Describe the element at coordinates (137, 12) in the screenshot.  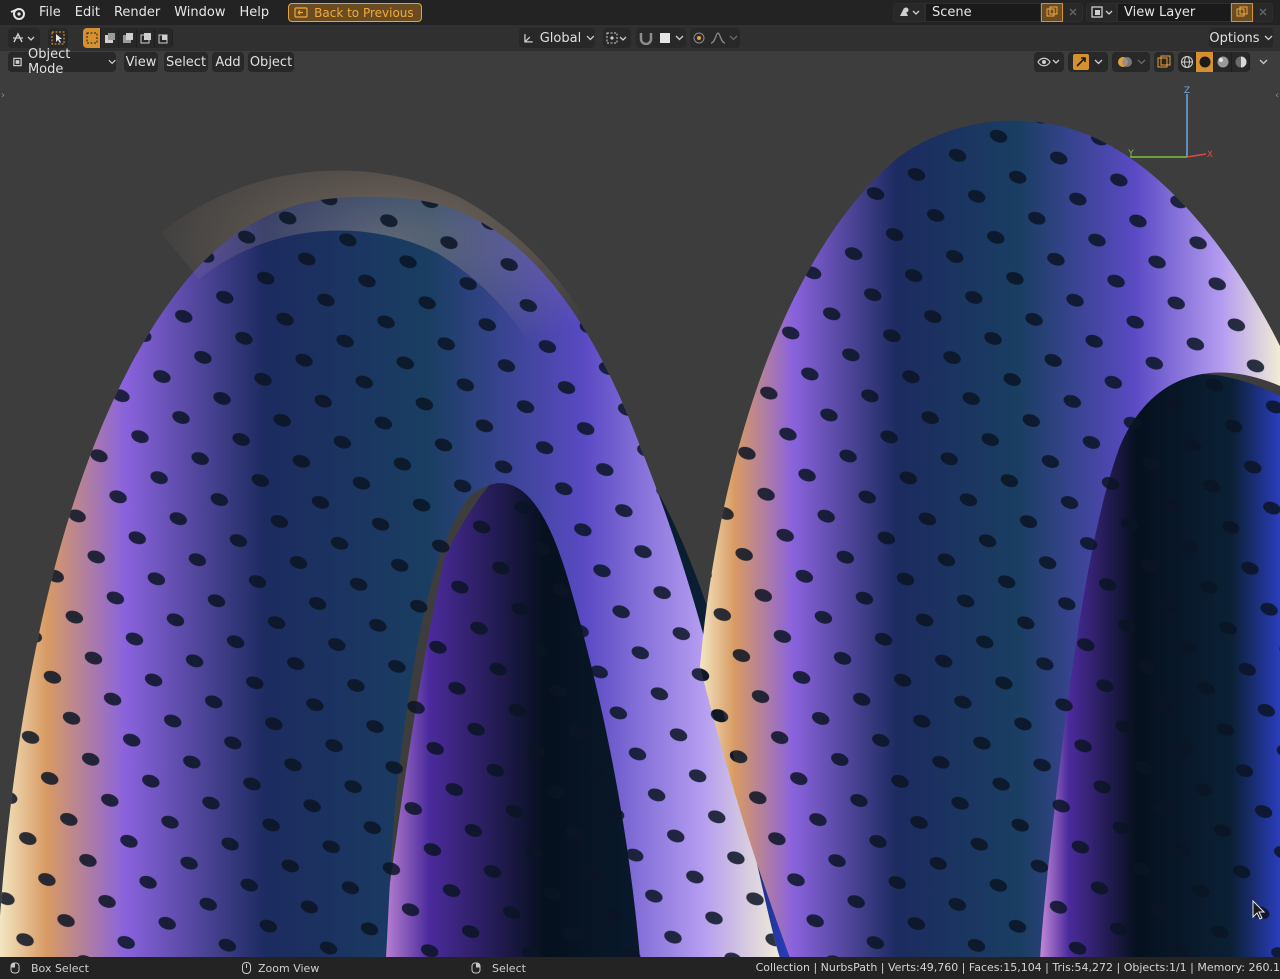
I see `menu-render: Render` at that location.